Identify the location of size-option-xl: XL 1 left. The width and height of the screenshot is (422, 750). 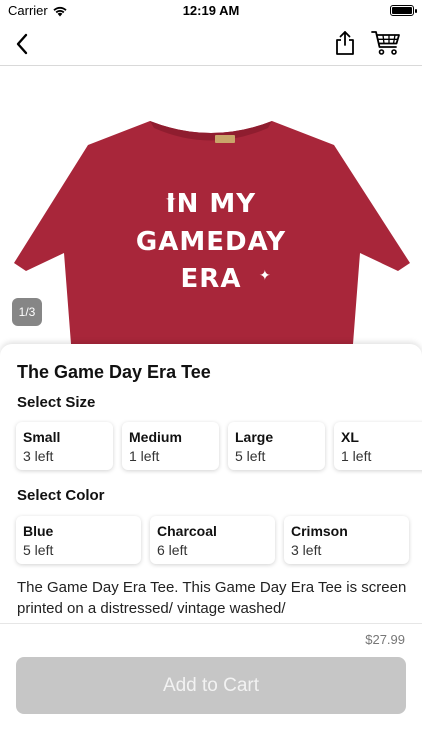
(378, 446).